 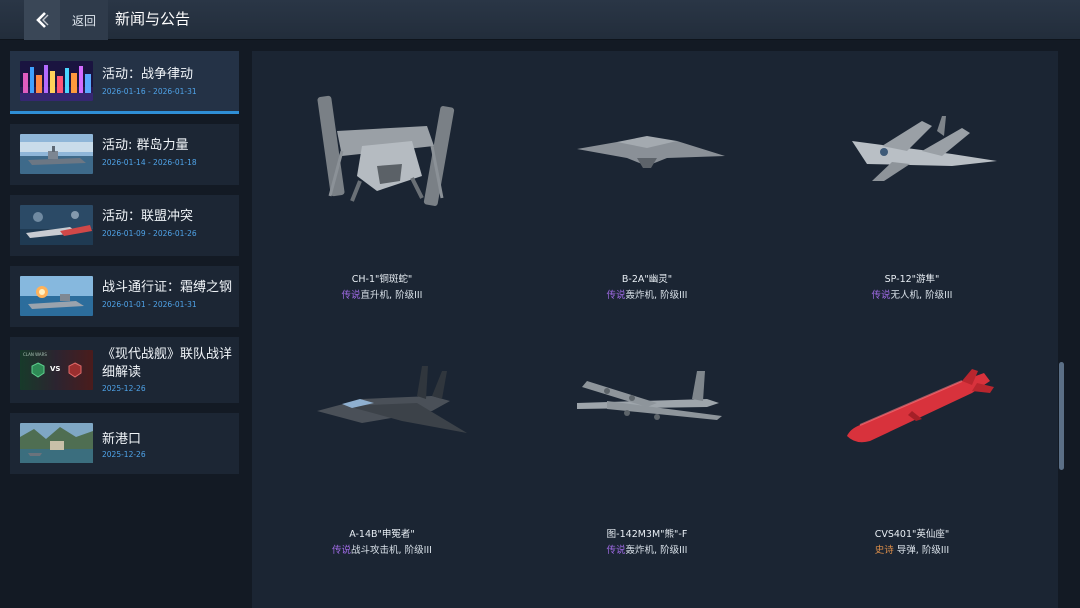 What do you see at coordinates (382, 211) in the screenshot?
I see `unit-card: CH-1"铜斑蛇" 传说直升机, 阶级III` at bounding box center [382, 211].